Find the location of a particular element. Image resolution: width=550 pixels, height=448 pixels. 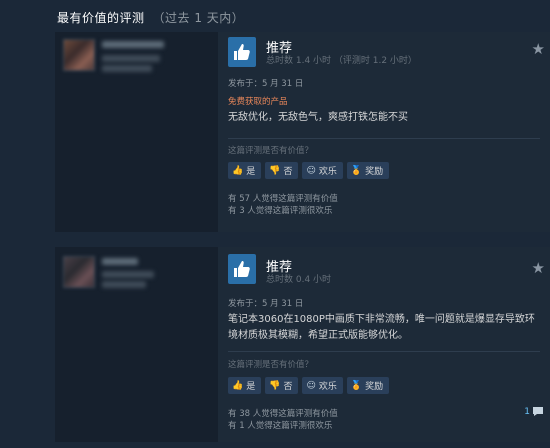

comment-count: 1 is located at coordinates (534, 411).